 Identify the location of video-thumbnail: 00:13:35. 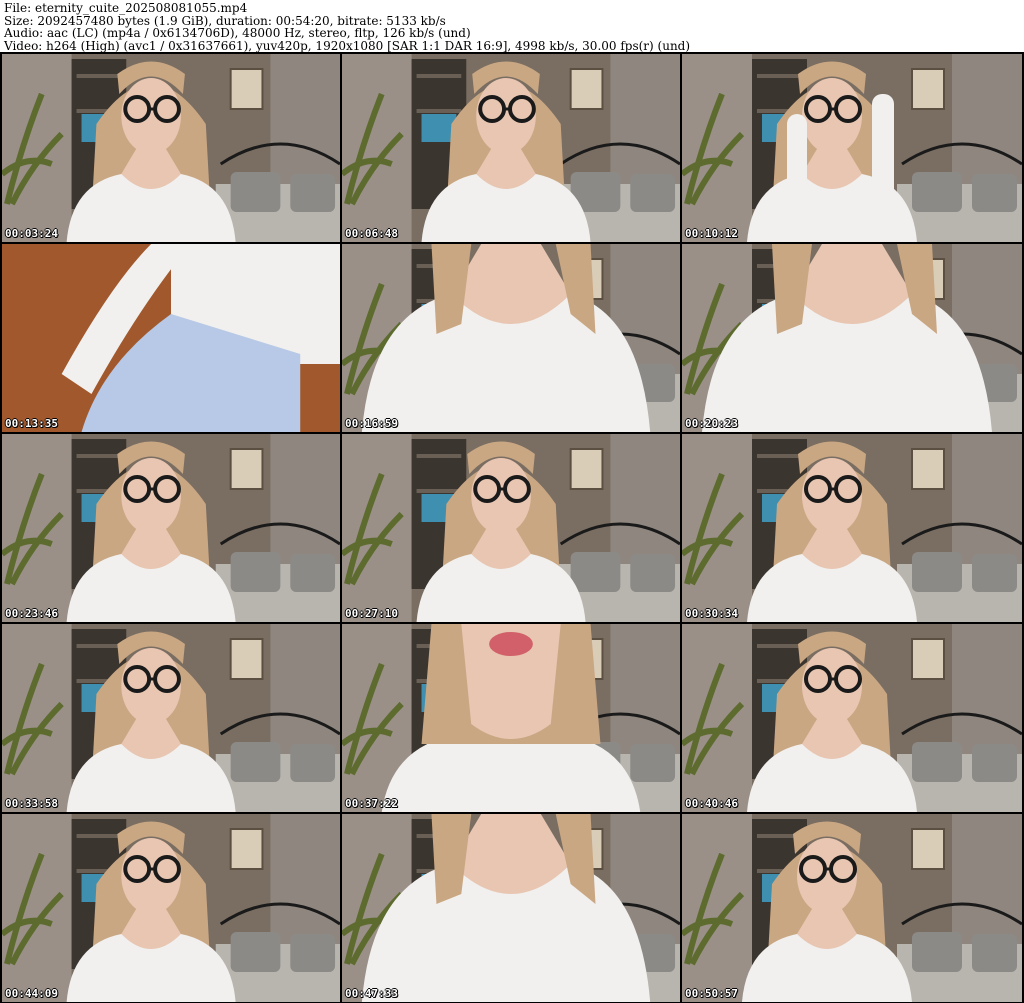
(171, 338).